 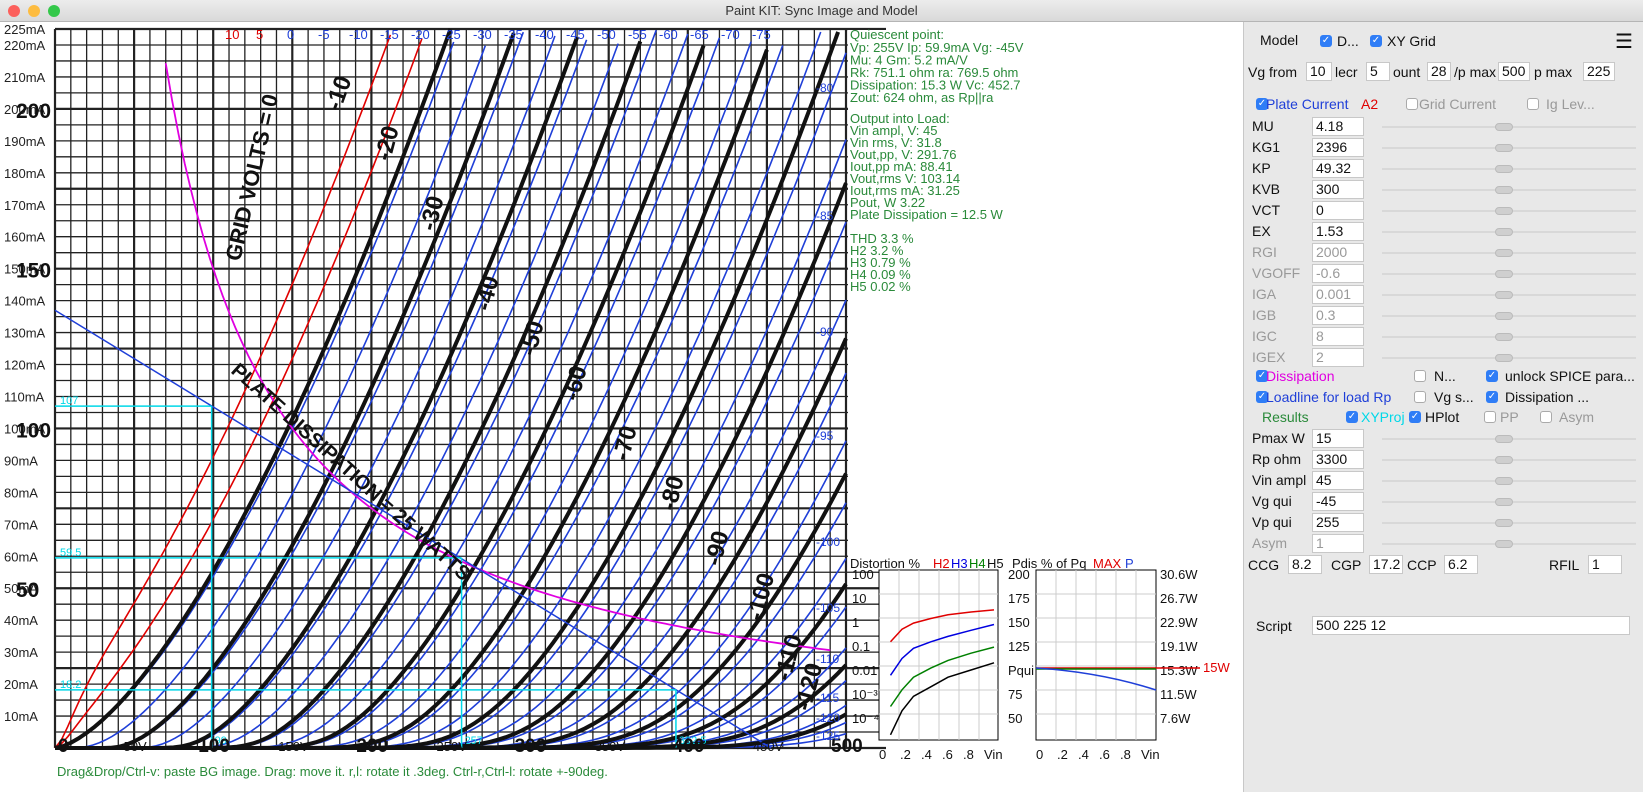 I want to click on distortion-y-label: 10⁻³, so click(x=865, y=694).